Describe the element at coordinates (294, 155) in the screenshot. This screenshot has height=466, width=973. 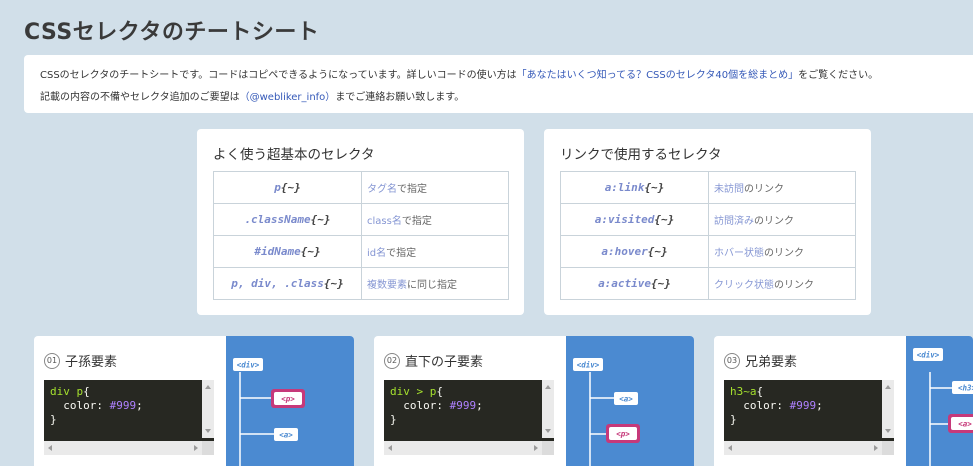
I see `card-title: よく使う超基本のセレクタ` at that location.